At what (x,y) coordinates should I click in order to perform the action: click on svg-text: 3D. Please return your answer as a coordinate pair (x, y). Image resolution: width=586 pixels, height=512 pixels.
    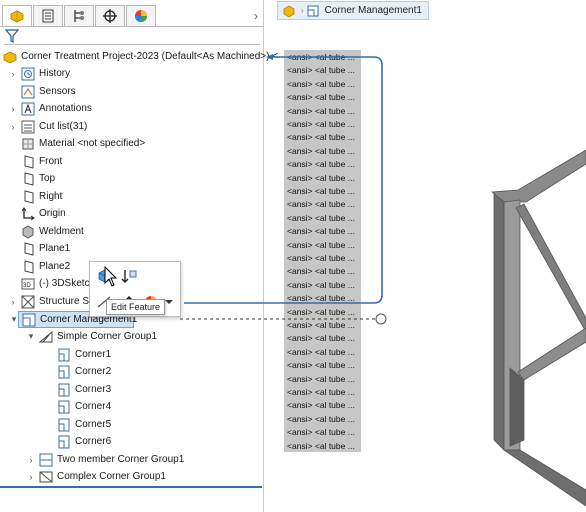
    Looking at the image, I should click on (27, 286).